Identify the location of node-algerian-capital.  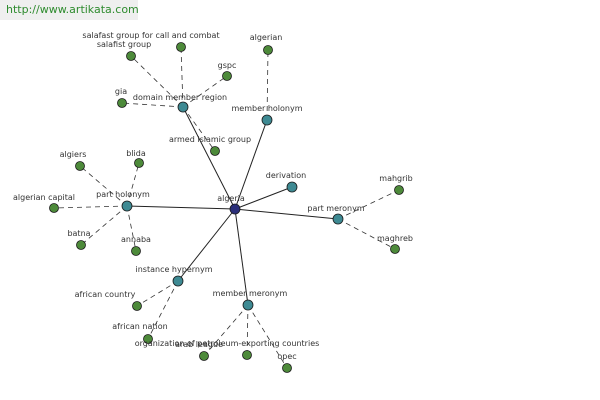
(54, 208).